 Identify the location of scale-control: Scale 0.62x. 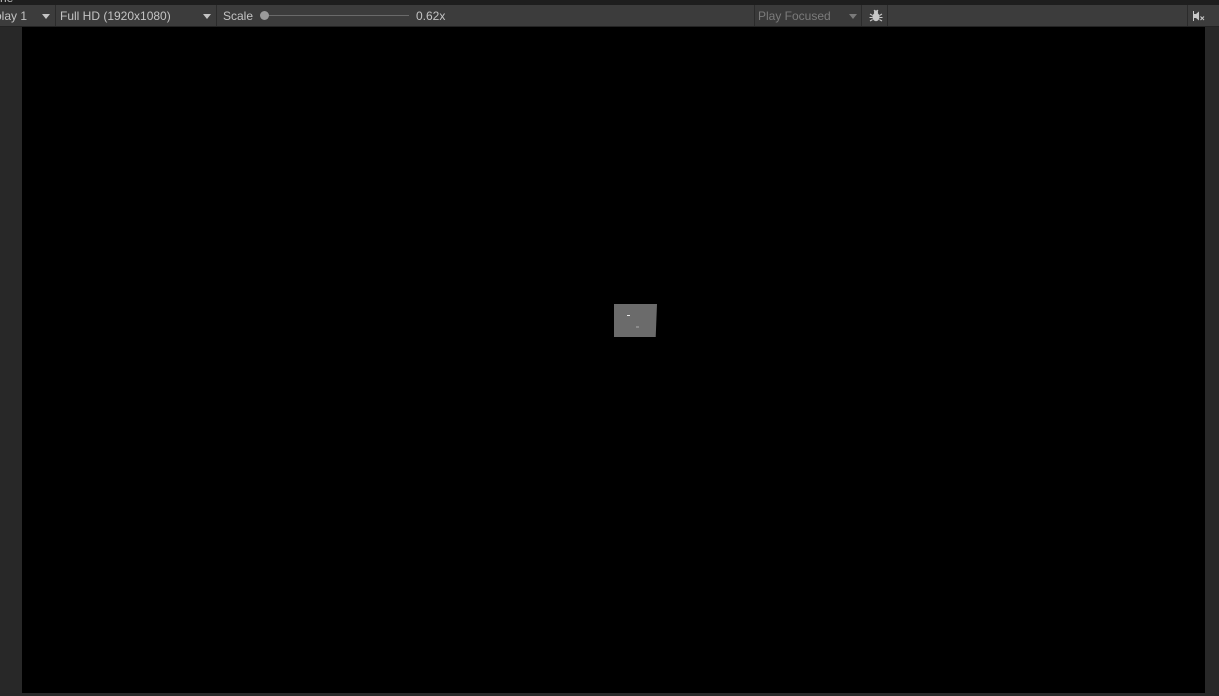
(337, 15).